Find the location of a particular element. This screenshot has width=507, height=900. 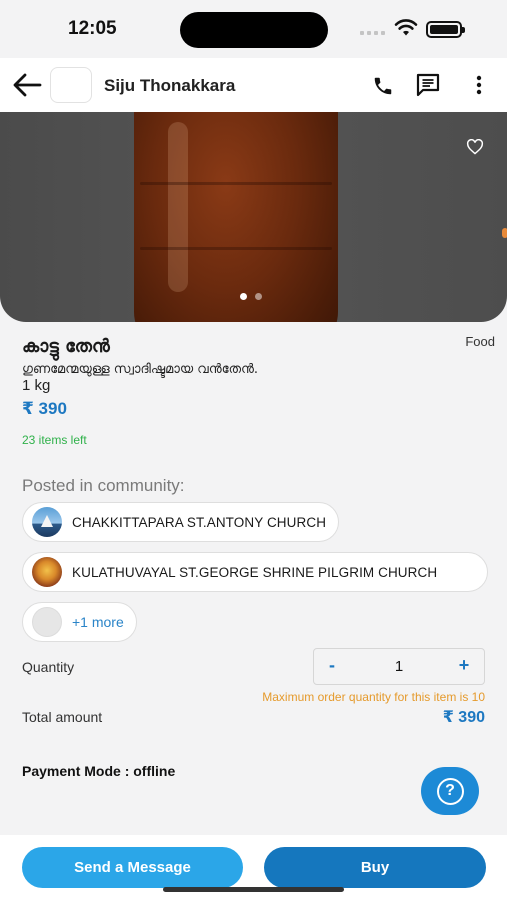

app-header: Siju Thonakkara is located at coordinates (253, 85).